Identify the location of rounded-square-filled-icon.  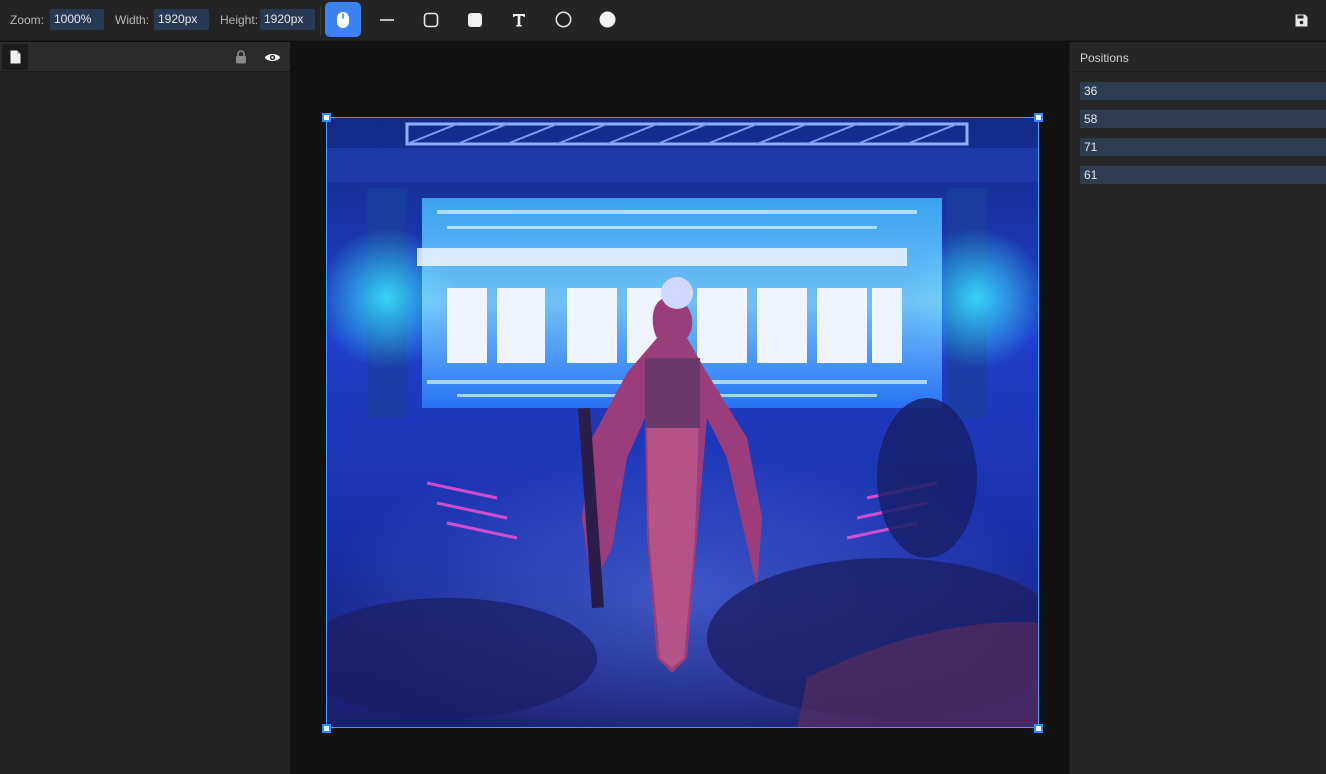
(475, 19).